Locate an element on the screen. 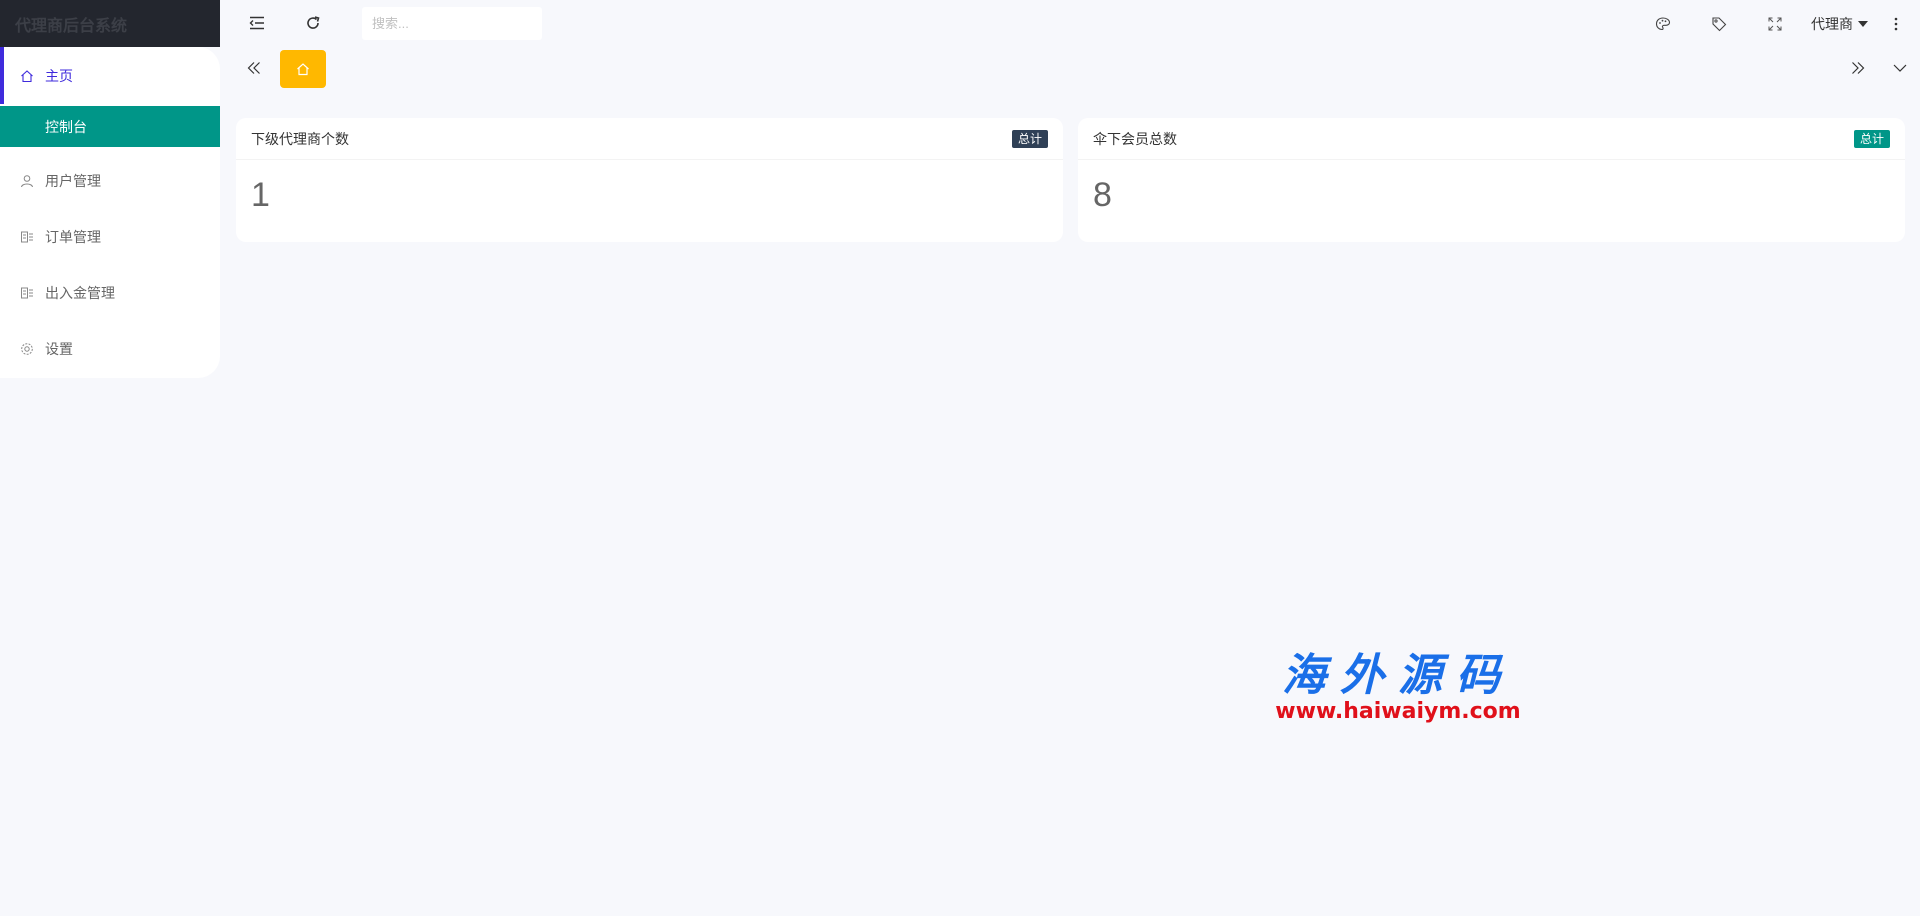 The width and height of the screenshot is (1920, 916). refresh-icon is located at coordinates (313, 22).